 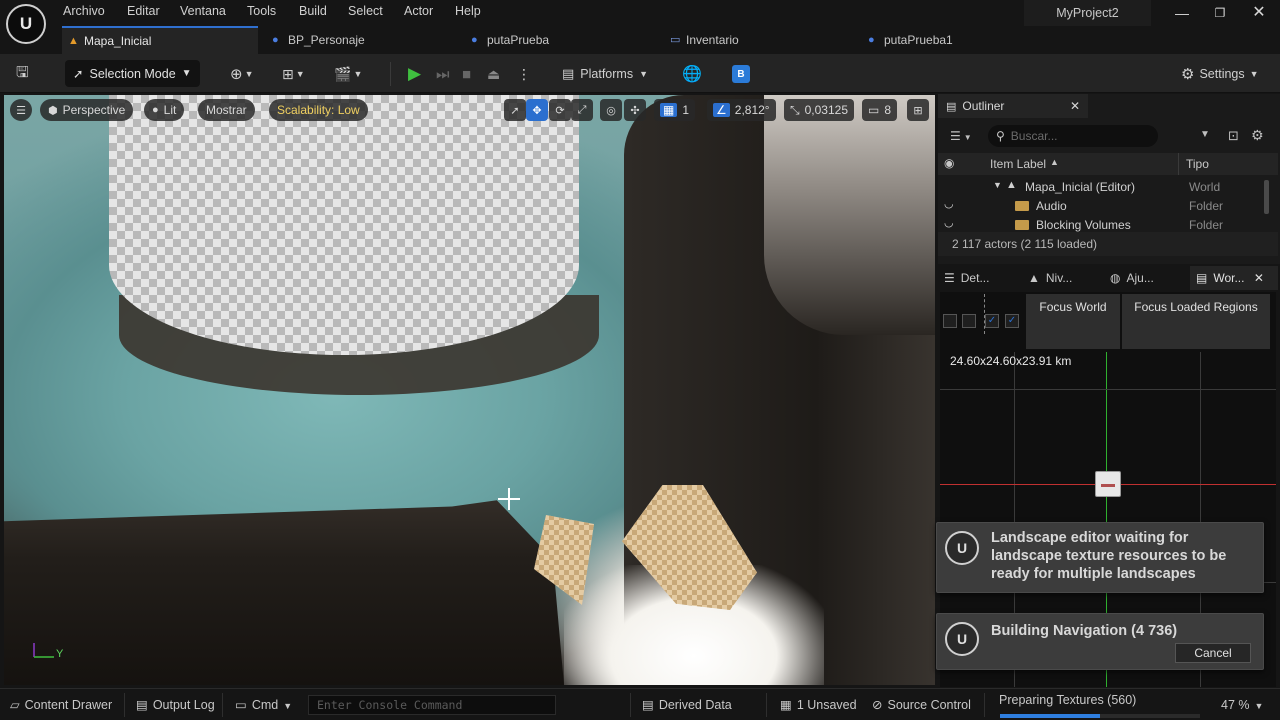 What do you see at coordinates (293, 74) in the screenshot?
I see `blueprint-menu-icon: ⊞ ▼` at bounding box center [293, 74].